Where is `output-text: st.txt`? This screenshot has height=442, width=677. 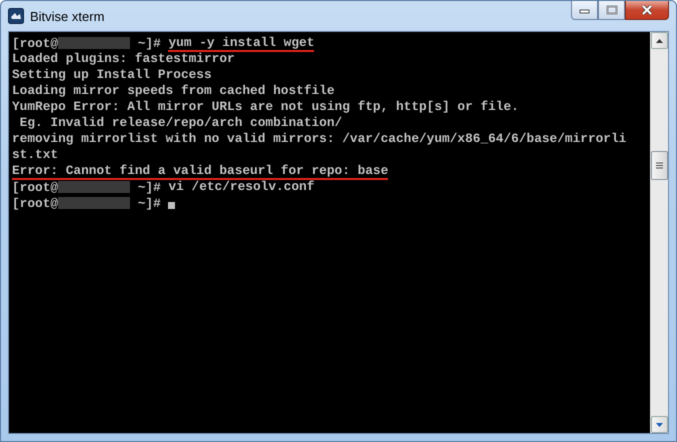
output-text: st.txt is located at coordinates (35, 154).